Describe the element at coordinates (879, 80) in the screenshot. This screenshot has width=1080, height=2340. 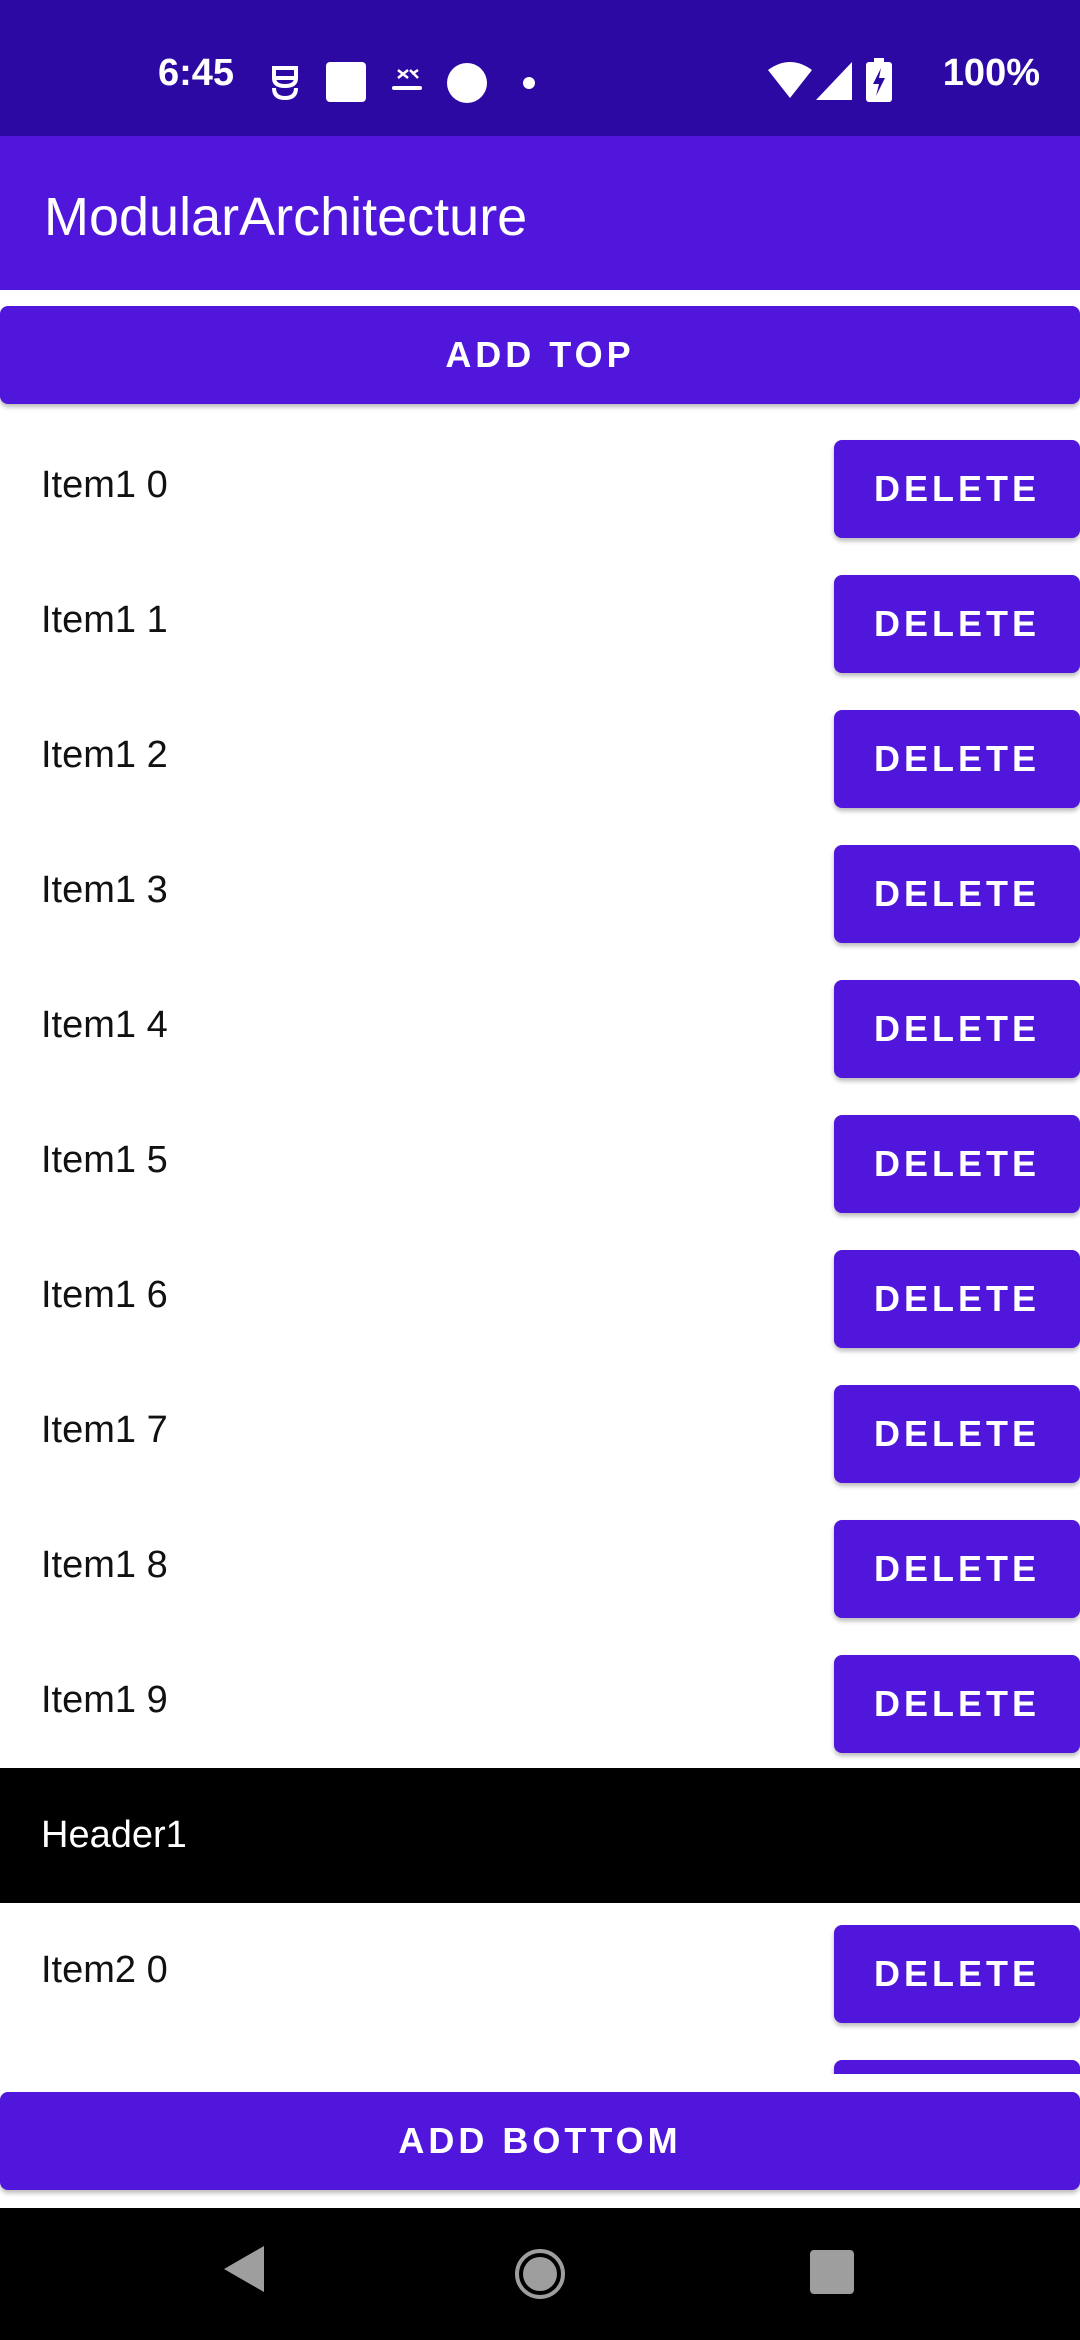
I see `battery-charging-icon` at that location.